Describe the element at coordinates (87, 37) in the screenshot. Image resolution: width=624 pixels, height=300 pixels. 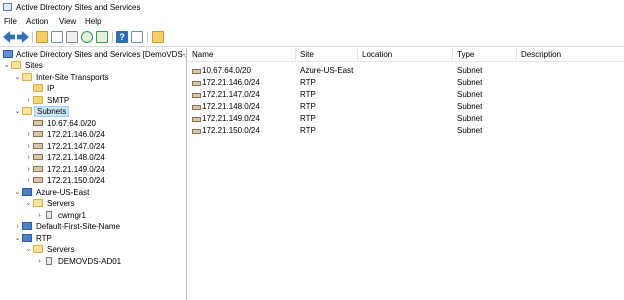
I see `refresh-icon` at that location.